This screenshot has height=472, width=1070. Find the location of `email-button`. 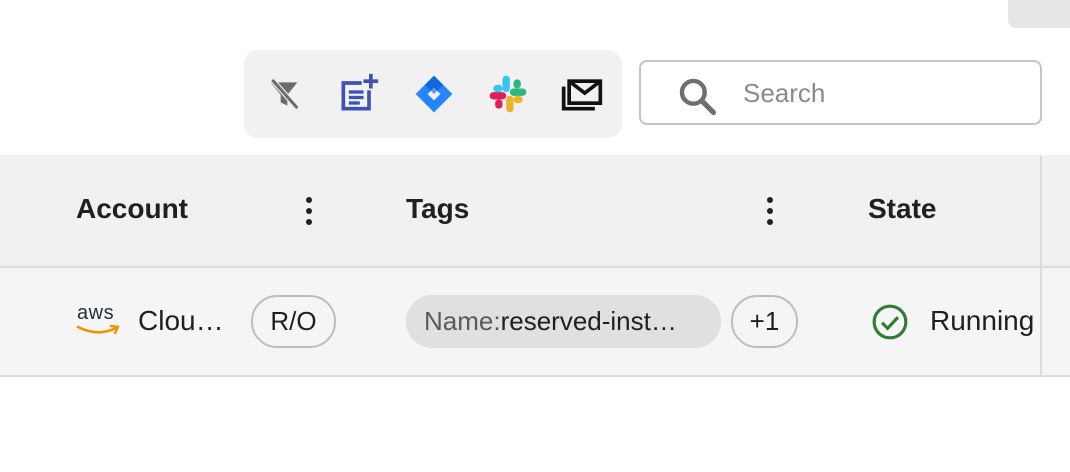

email-button is located at coordinates (582, 94).